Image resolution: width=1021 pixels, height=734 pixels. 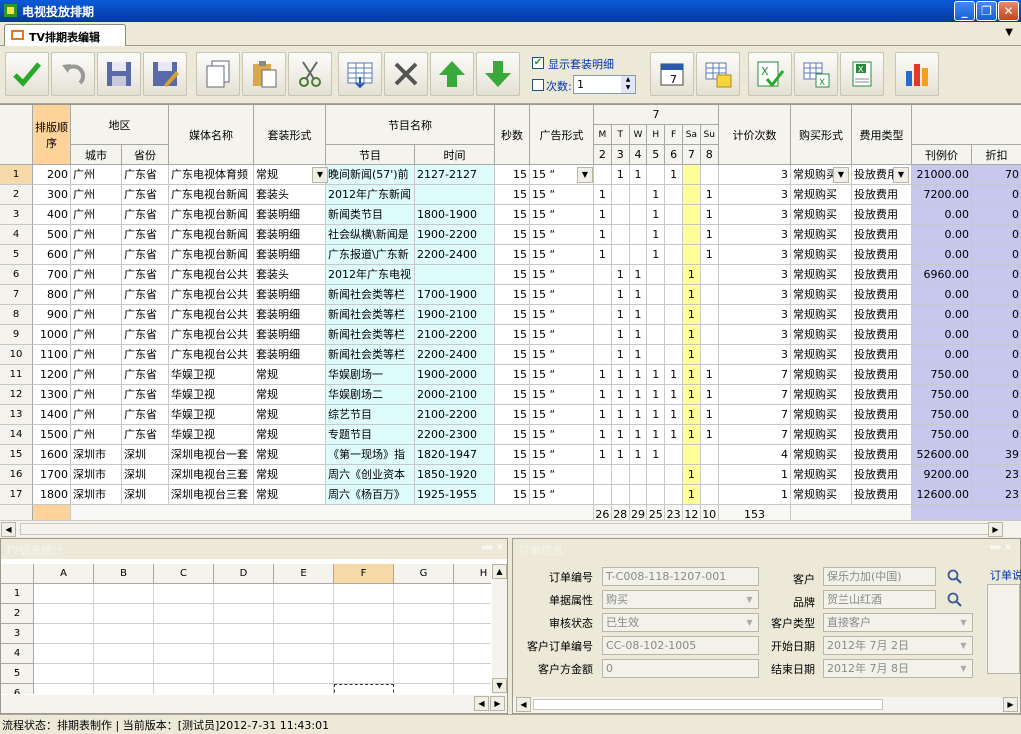 What do you see at coordinates (709, 155) in the screenshot?
I see `header-date: 8` at bounding box center [709, 155].